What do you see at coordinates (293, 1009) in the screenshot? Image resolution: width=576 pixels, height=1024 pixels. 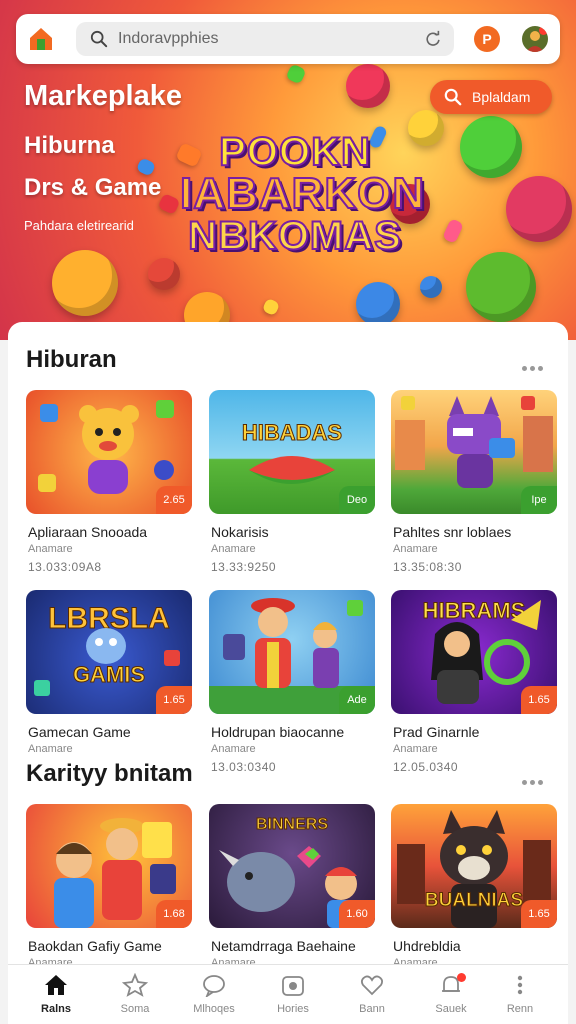 I see `nav-label: Hories` at bounding box center [293, 1009].